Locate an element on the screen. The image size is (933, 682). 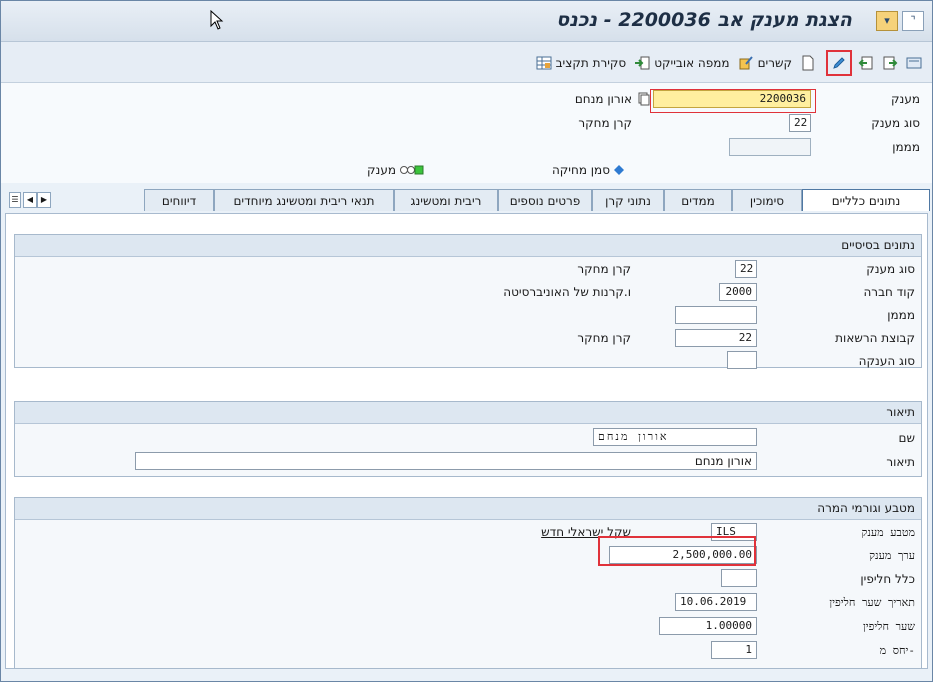
page-title: הצגת מענק אב 2200036 - נכנס is located at coordinates (704, 20).